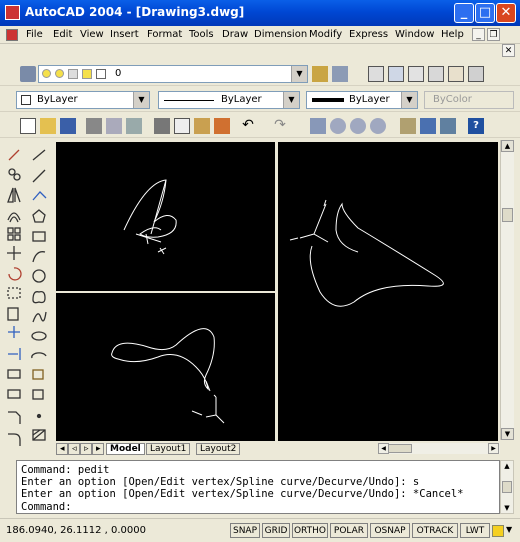 This screenshot has height=542, width=520. What do you see at coordinates (222, 126) in the screenshot?
I see `match-properties-icon` at bounding box center [222, 126].